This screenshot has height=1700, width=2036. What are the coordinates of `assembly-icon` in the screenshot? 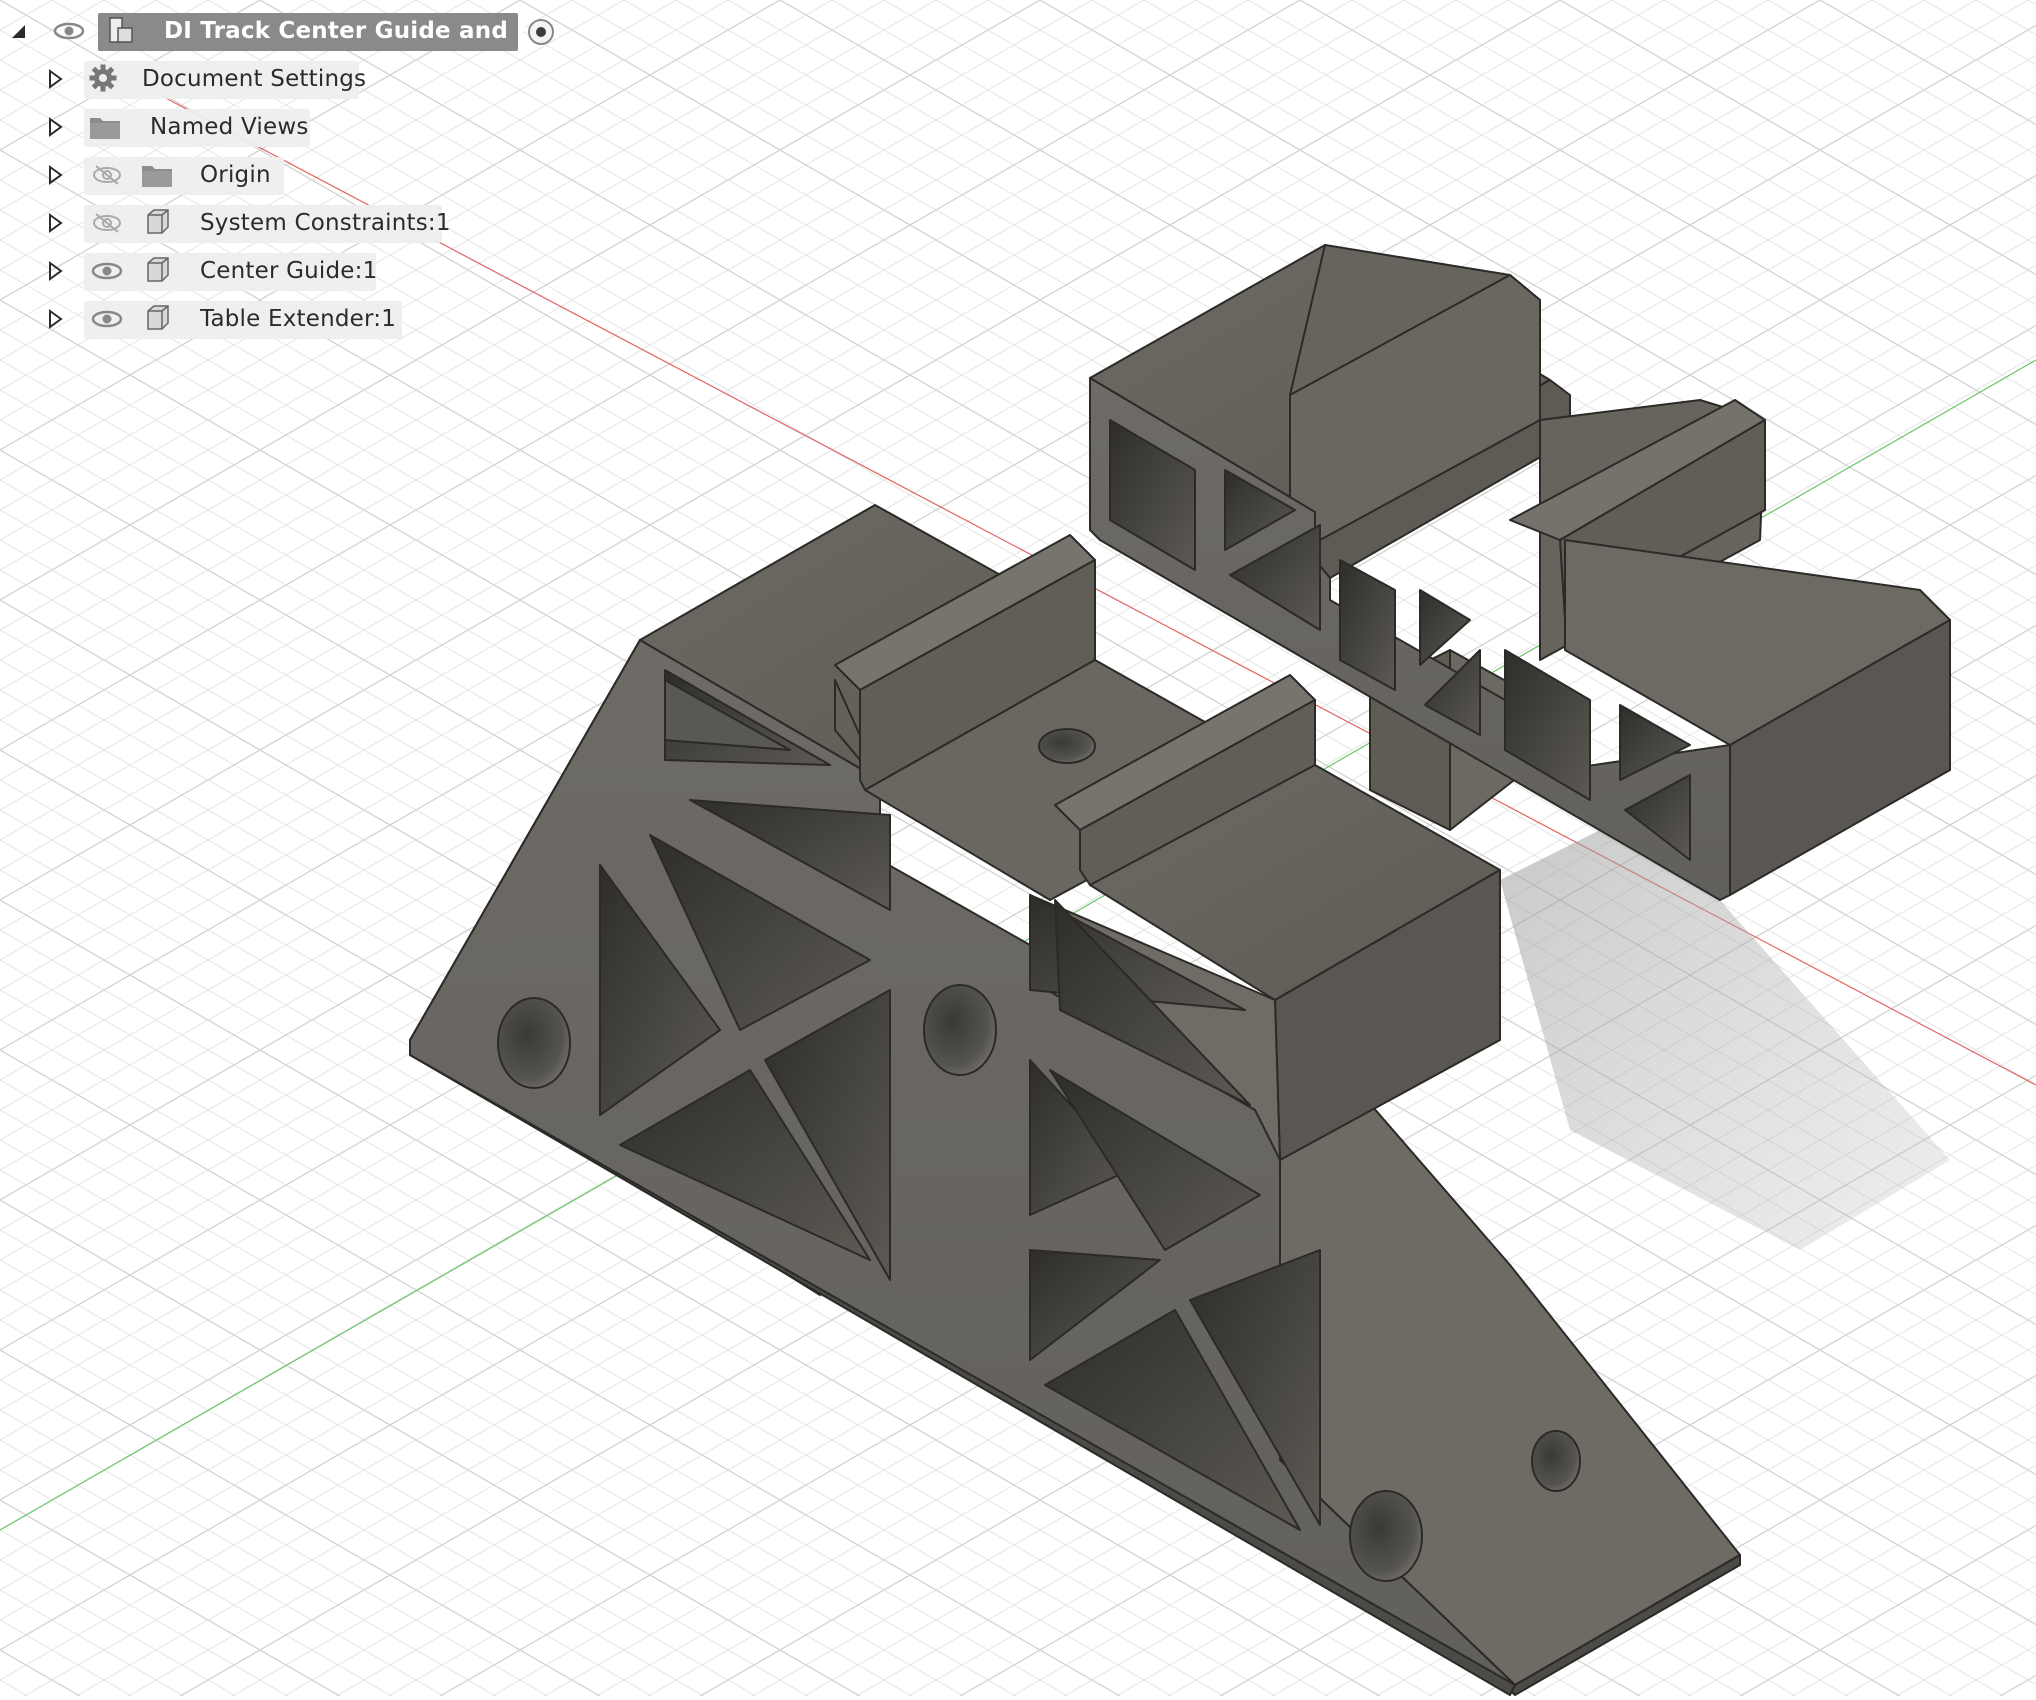 It's located at (121, 31).